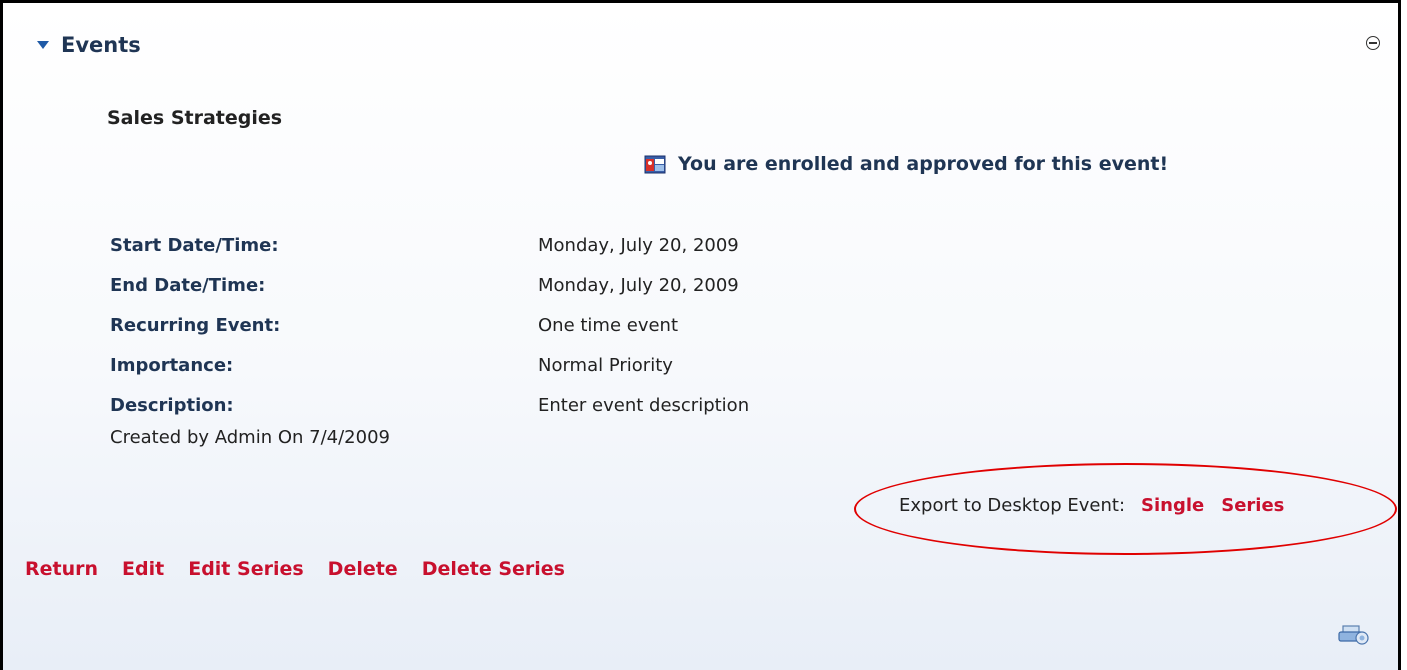 This screenshot has width=1407, height=670. I want to click on print-icon, so click(1354, 634).